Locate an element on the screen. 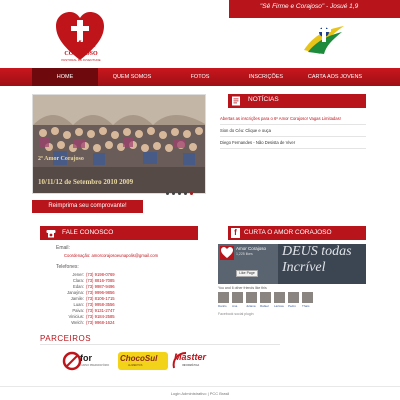 This screenshot has height=400, width=400. news-link-diego: Diego Fernandes - Não Desista de Viver is located at coordinates (257, 142).